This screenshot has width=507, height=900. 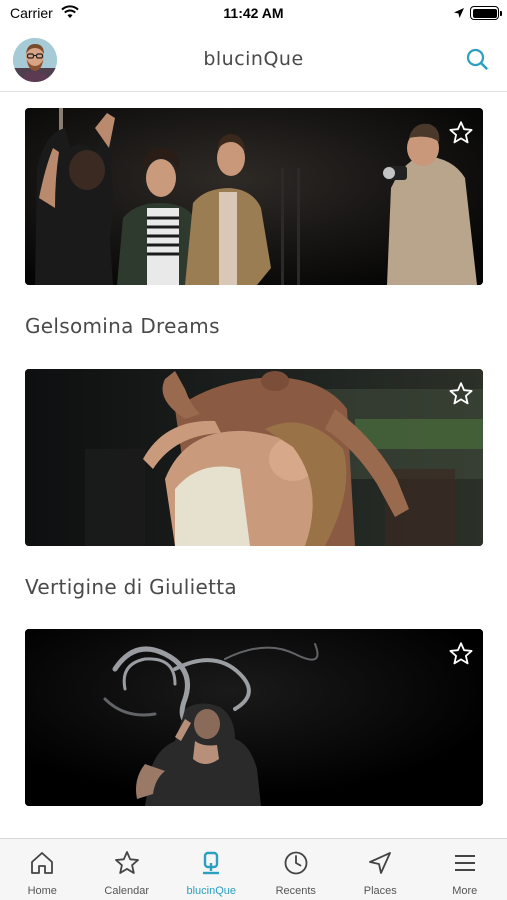 What do you see at coordinates (295, 891) in the screenshot?
I see `tab-label: Recents` at bounding box center [295, 891].